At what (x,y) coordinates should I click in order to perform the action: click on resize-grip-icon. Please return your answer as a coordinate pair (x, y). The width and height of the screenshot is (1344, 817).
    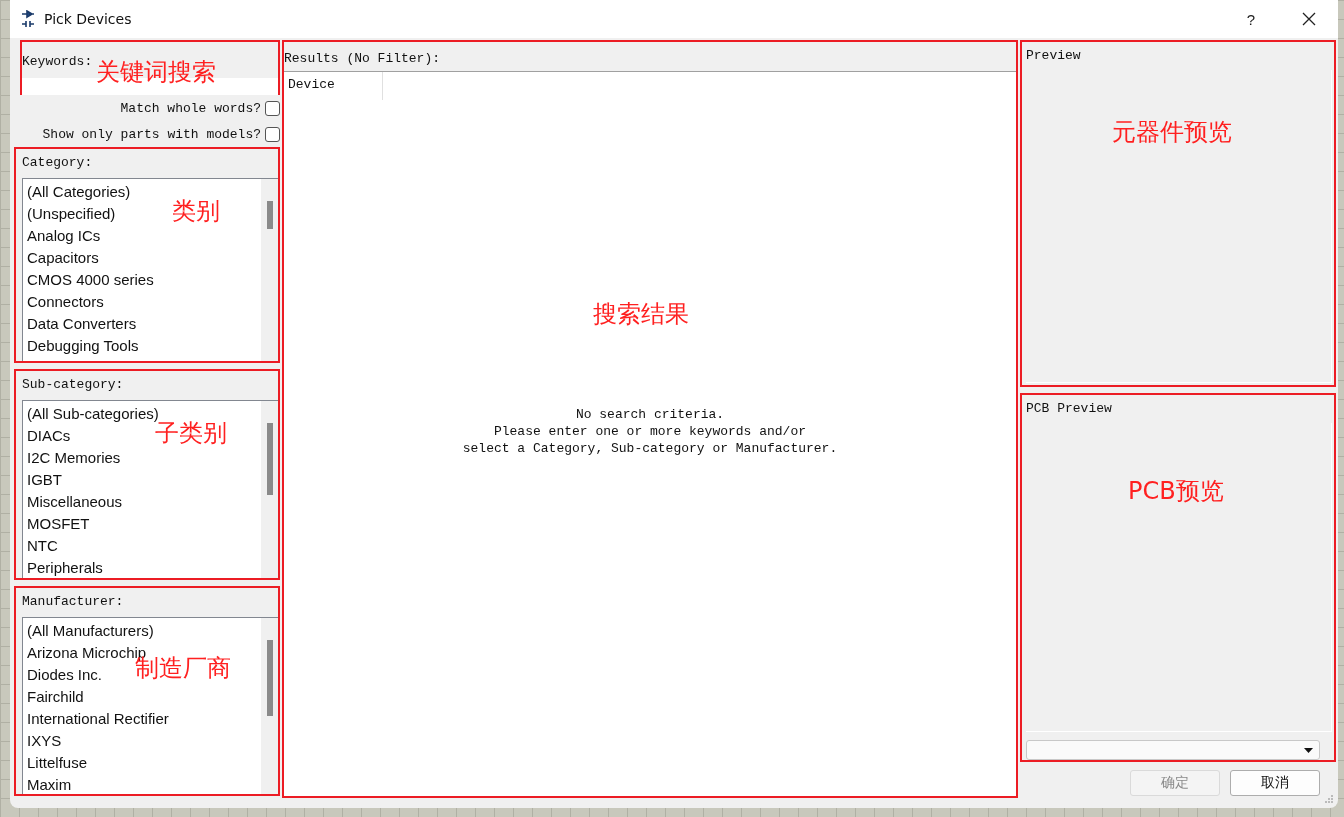
    Looking at the image, I should click on (1329, 799).